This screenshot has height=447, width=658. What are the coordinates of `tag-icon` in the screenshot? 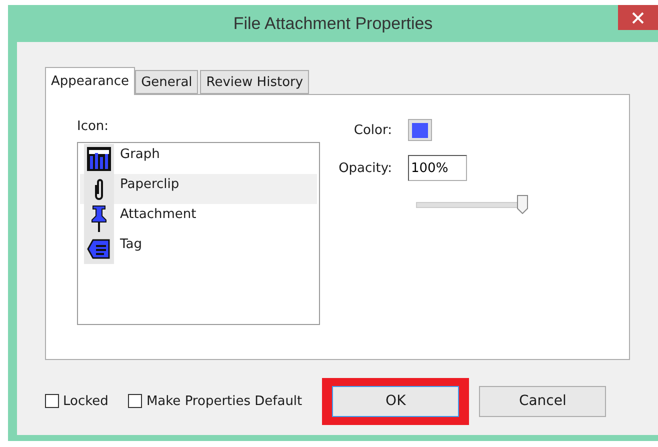 It's located at (99, 249).